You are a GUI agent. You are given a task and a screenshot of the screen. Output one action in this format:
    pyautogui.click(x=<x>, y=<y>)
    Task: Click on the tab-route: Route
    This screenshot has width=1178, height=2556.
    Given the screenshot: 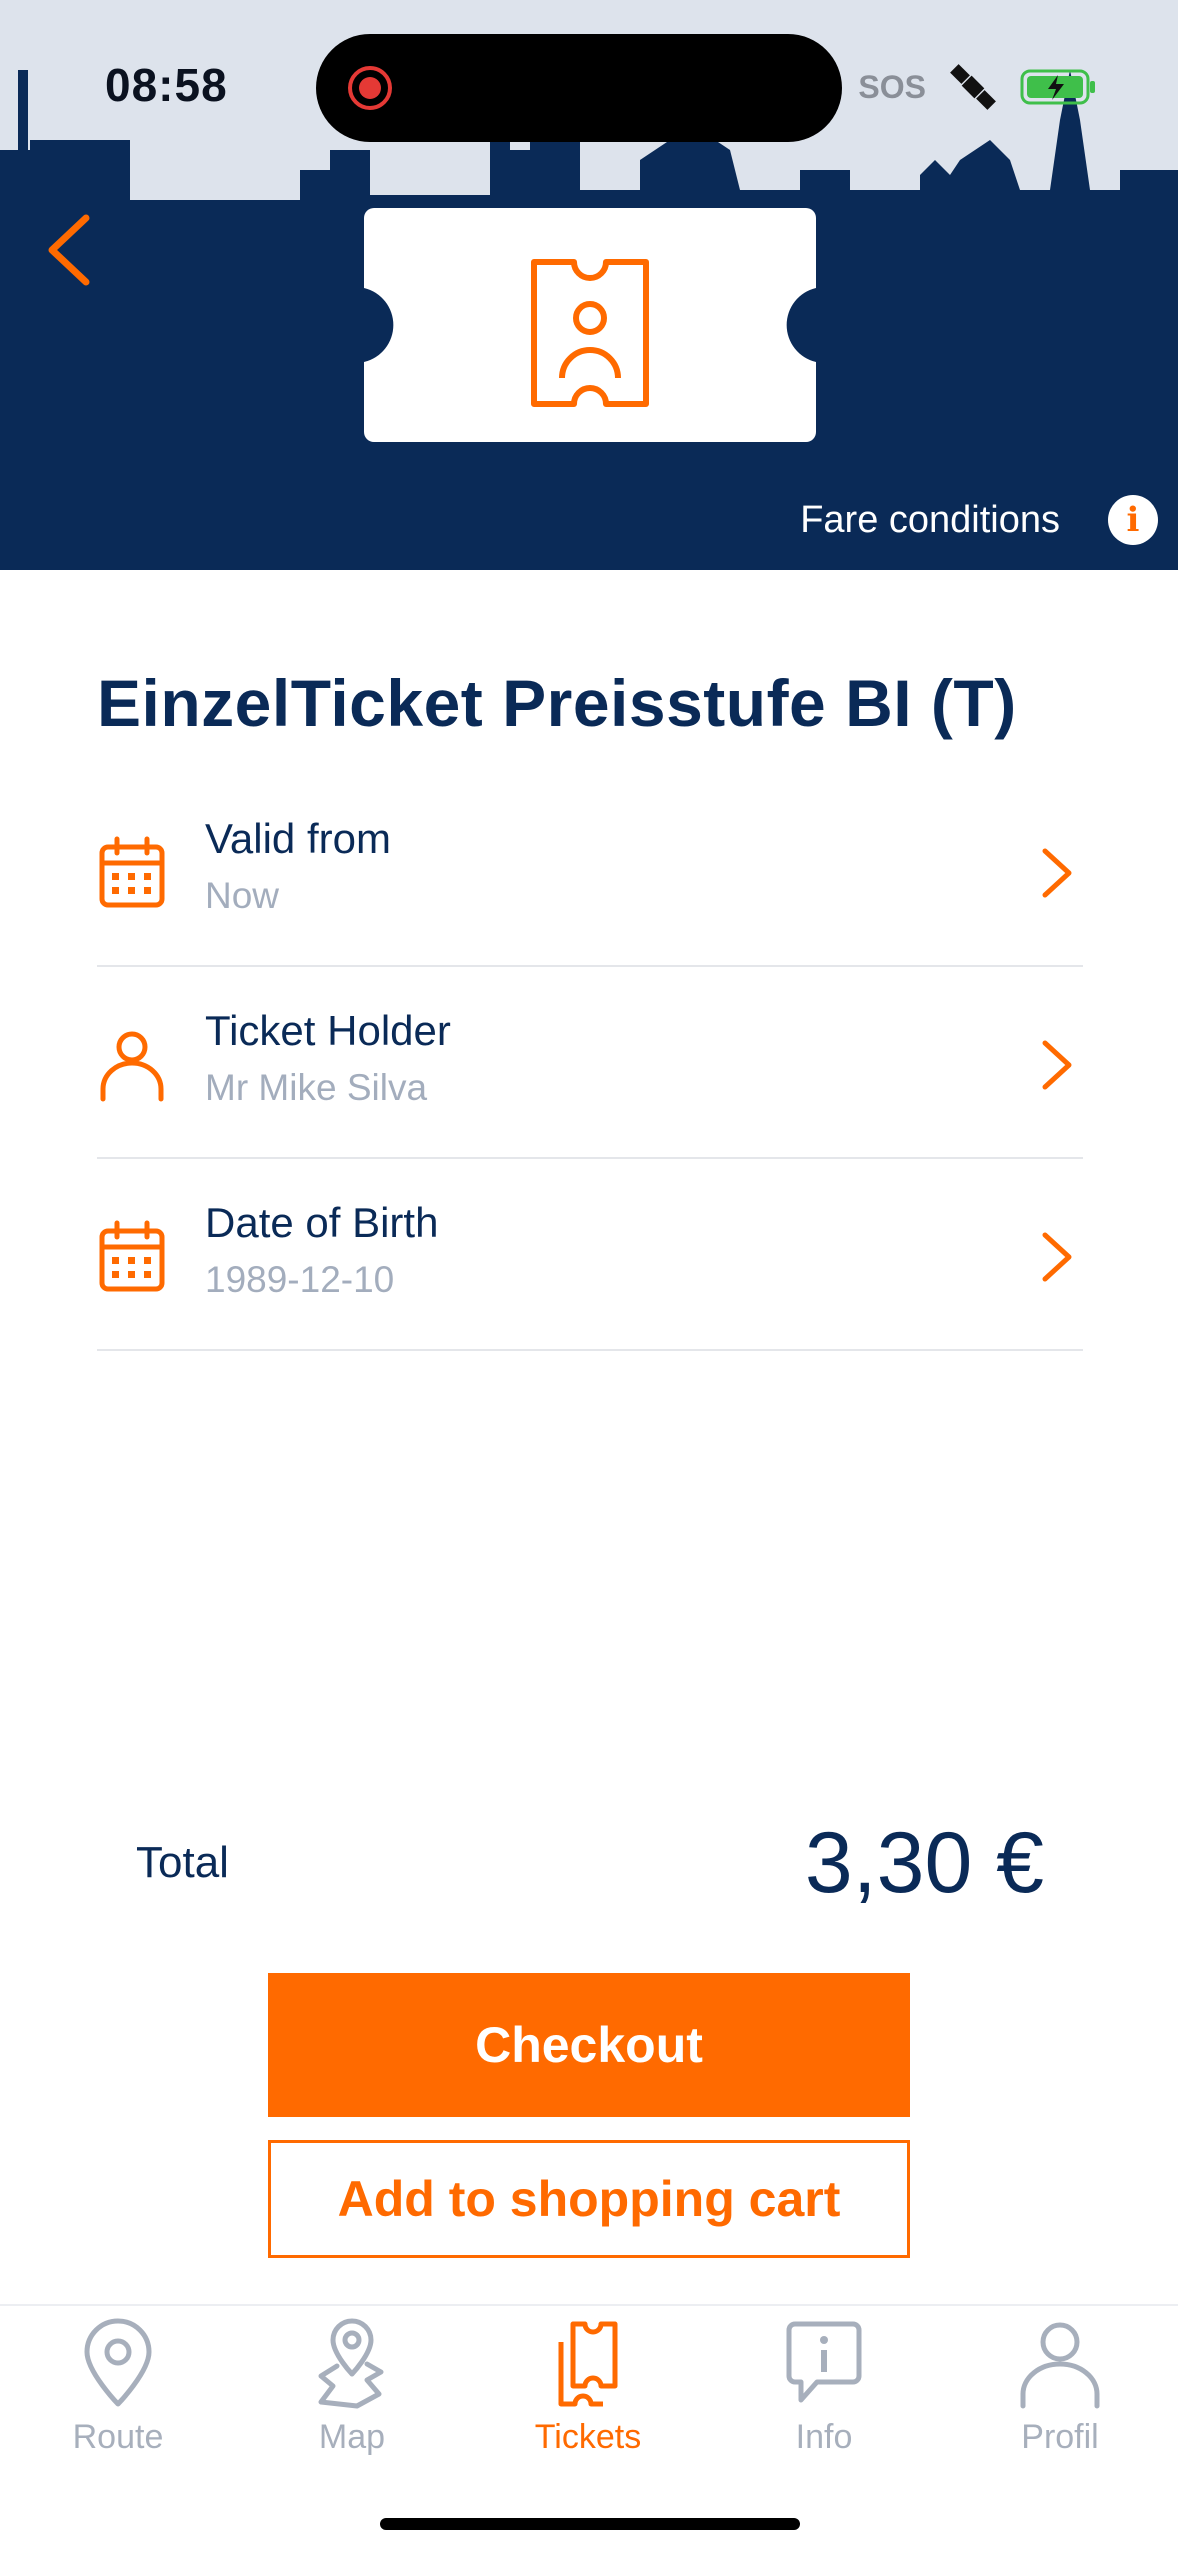 What is the action you would take?
    pyautogui.click(x=118, y=2406)
    